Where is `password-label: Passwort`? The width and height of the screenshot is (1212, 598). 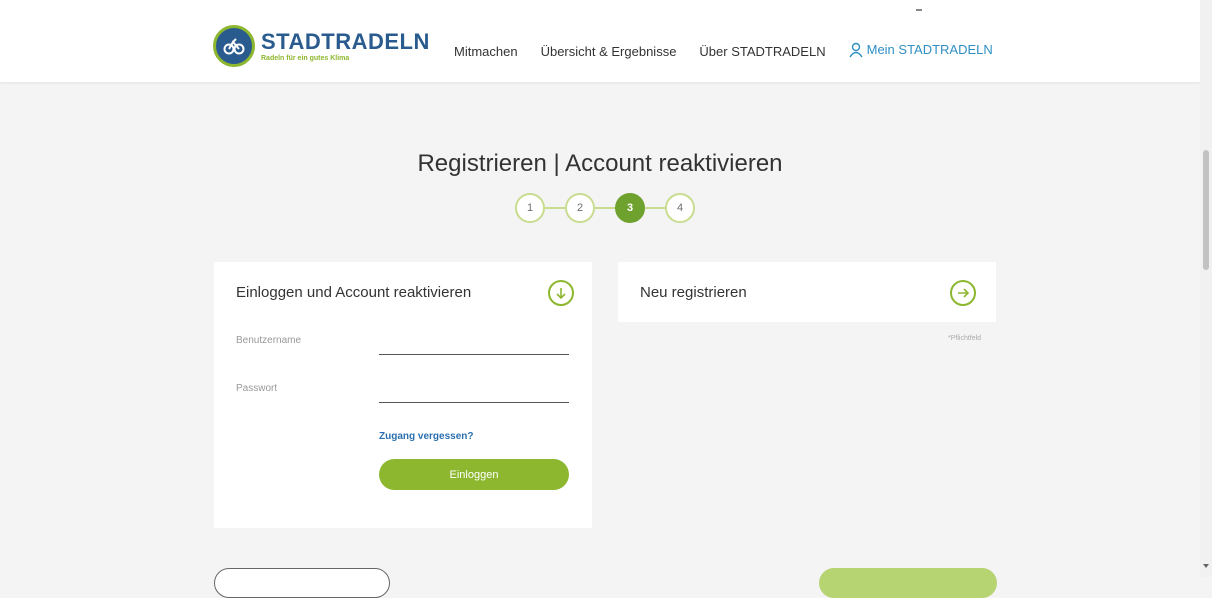 password-label: Passwort is located at coordinates (257, 388).